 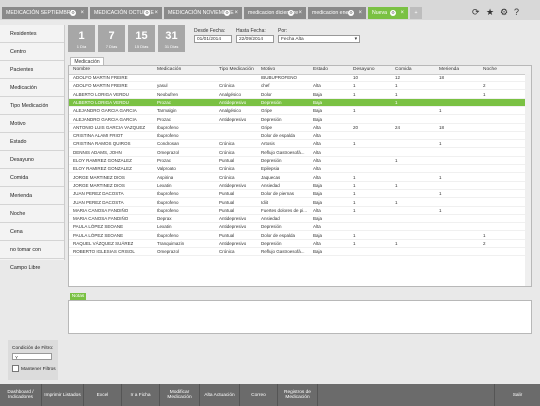 I want to click on checkbox-icon, so click(x=15, y=368).